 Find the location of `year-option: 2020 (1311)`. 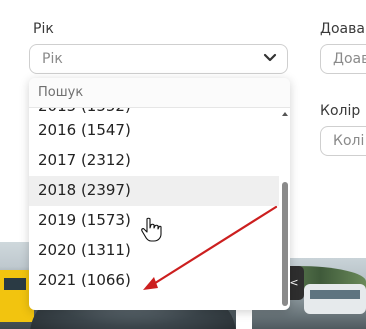

year-option: 2020 (1311) is located at coordinates (154, 251).